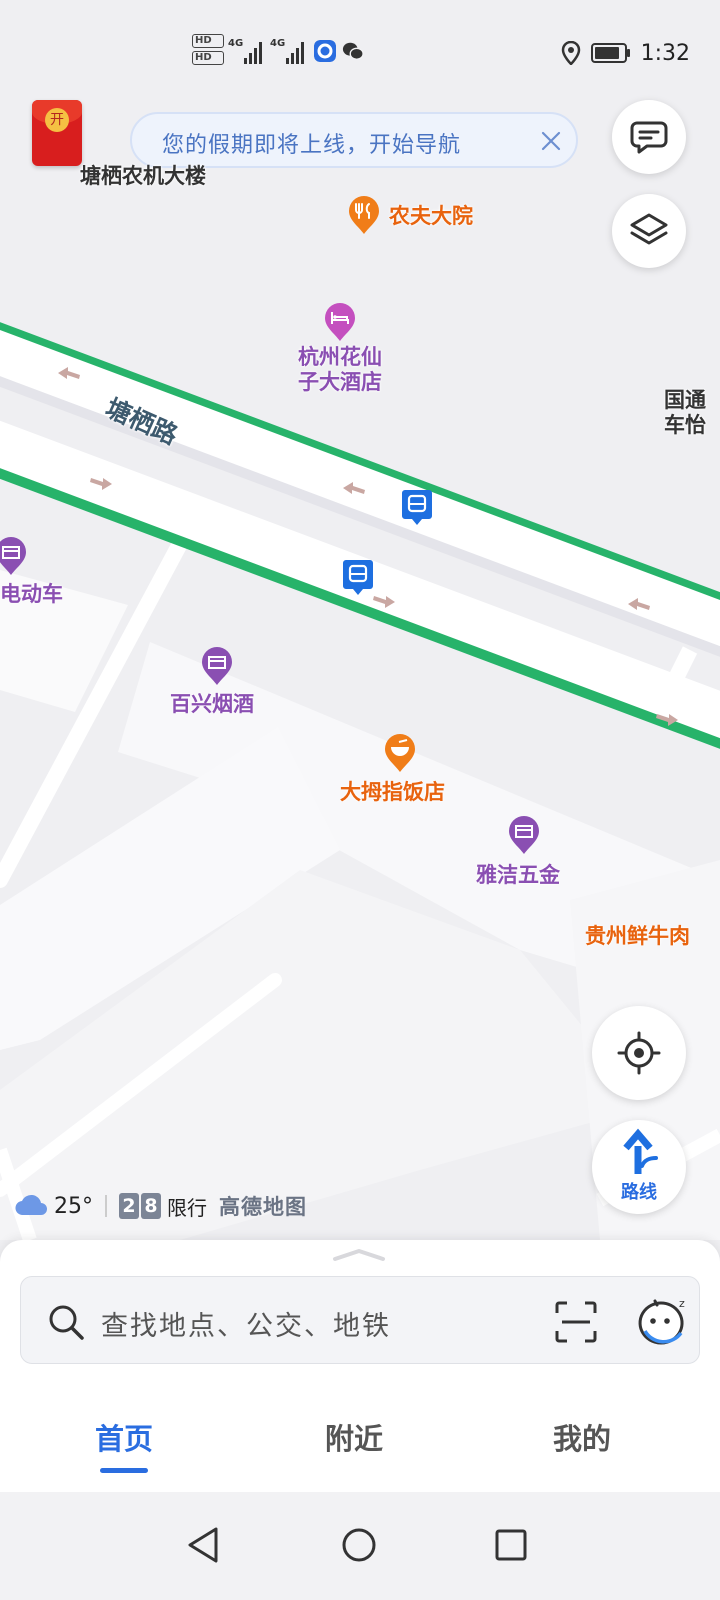  I want to click on poi-label: 大拇指饭店, so click(392, 791).